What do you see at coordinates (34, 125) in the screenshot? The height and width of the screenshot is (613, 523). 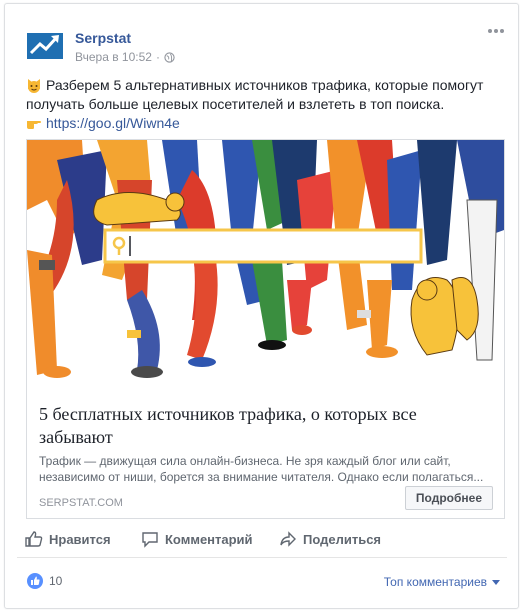 I see `pointing-hand-emoji-icon` at bounding box center [34, 125].